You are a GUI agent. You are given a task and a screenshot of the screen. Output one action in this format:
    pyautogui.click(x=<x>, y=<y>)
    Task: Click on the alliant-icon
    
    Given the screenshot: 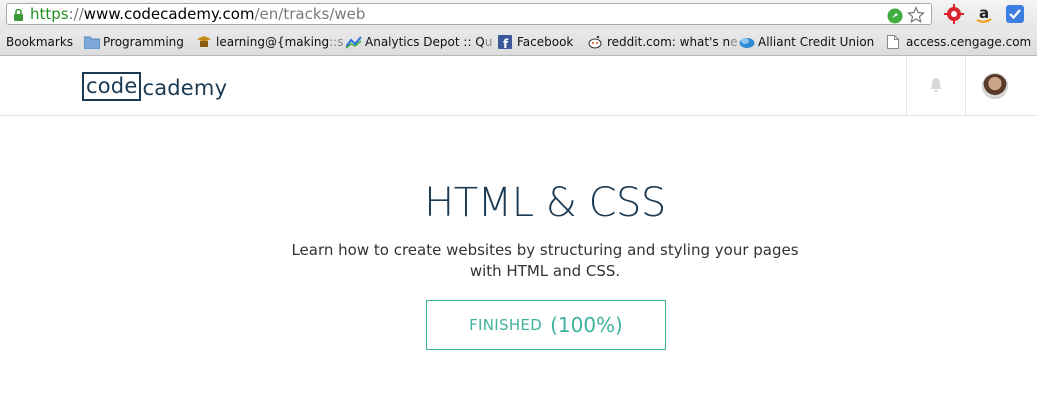 What is the action you would take?
    pyautogui.click(x=747, y=42)
    